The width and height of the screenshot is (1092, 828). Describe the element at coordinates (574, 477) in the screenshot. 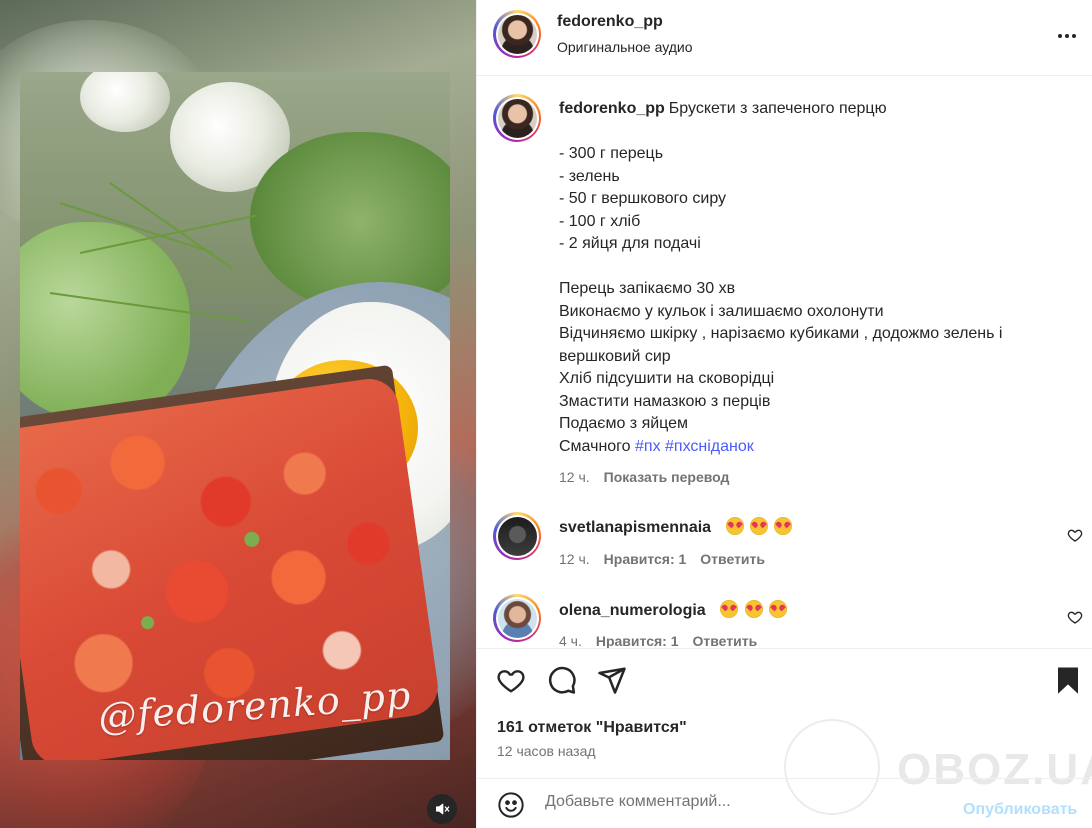

I see `caption-time: 12 ч.` at that location.